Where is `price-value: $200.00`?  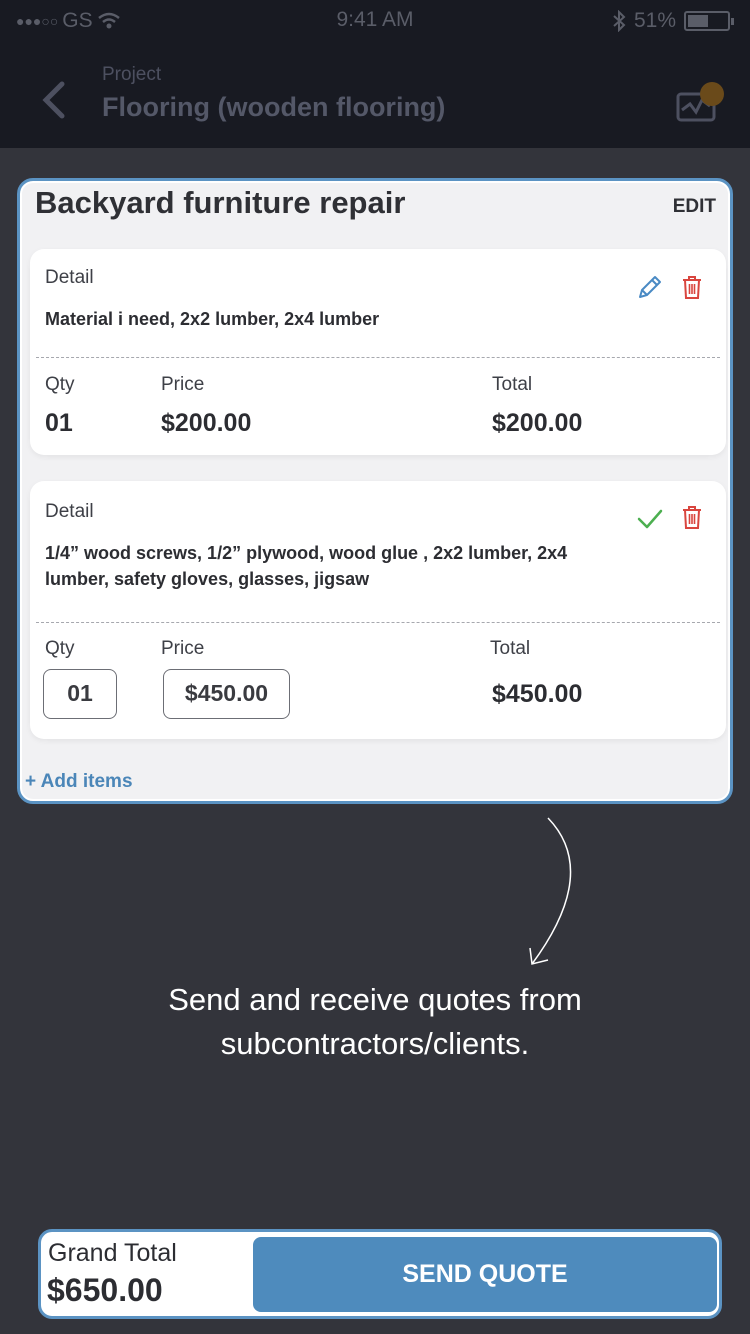
price-value: $200.00 is located at coordinates (206, 423).